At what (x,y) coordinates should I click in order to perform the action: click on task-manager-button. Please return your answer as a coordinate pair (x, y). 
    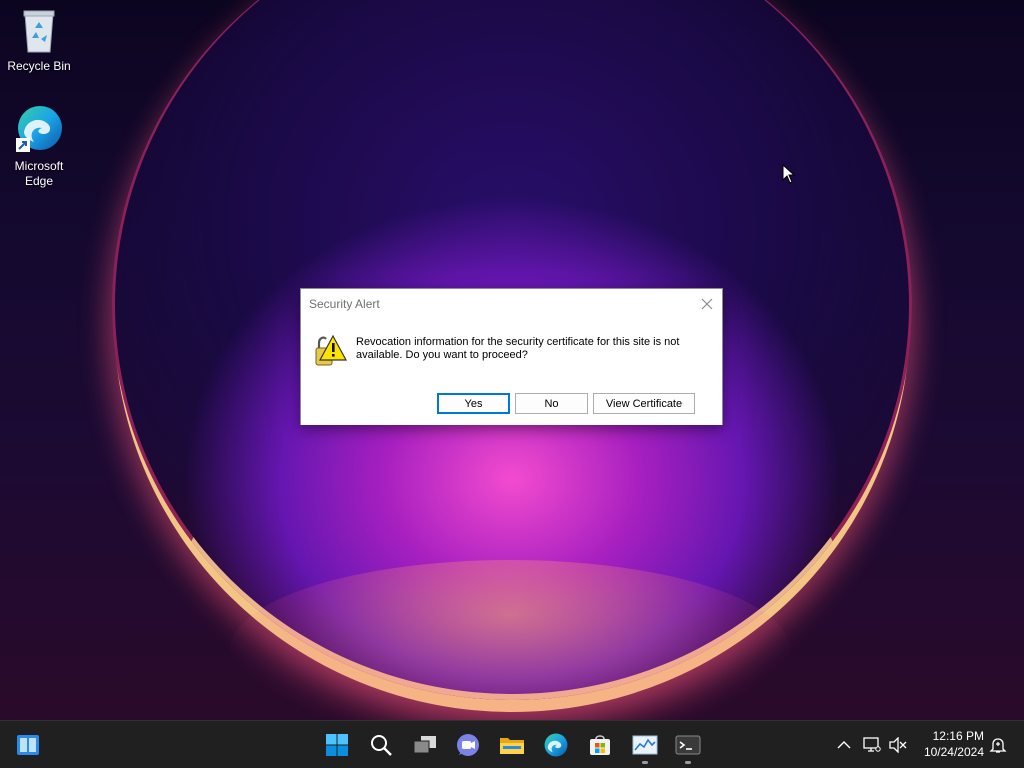
    Looking at the image, I should click on (645, 744).